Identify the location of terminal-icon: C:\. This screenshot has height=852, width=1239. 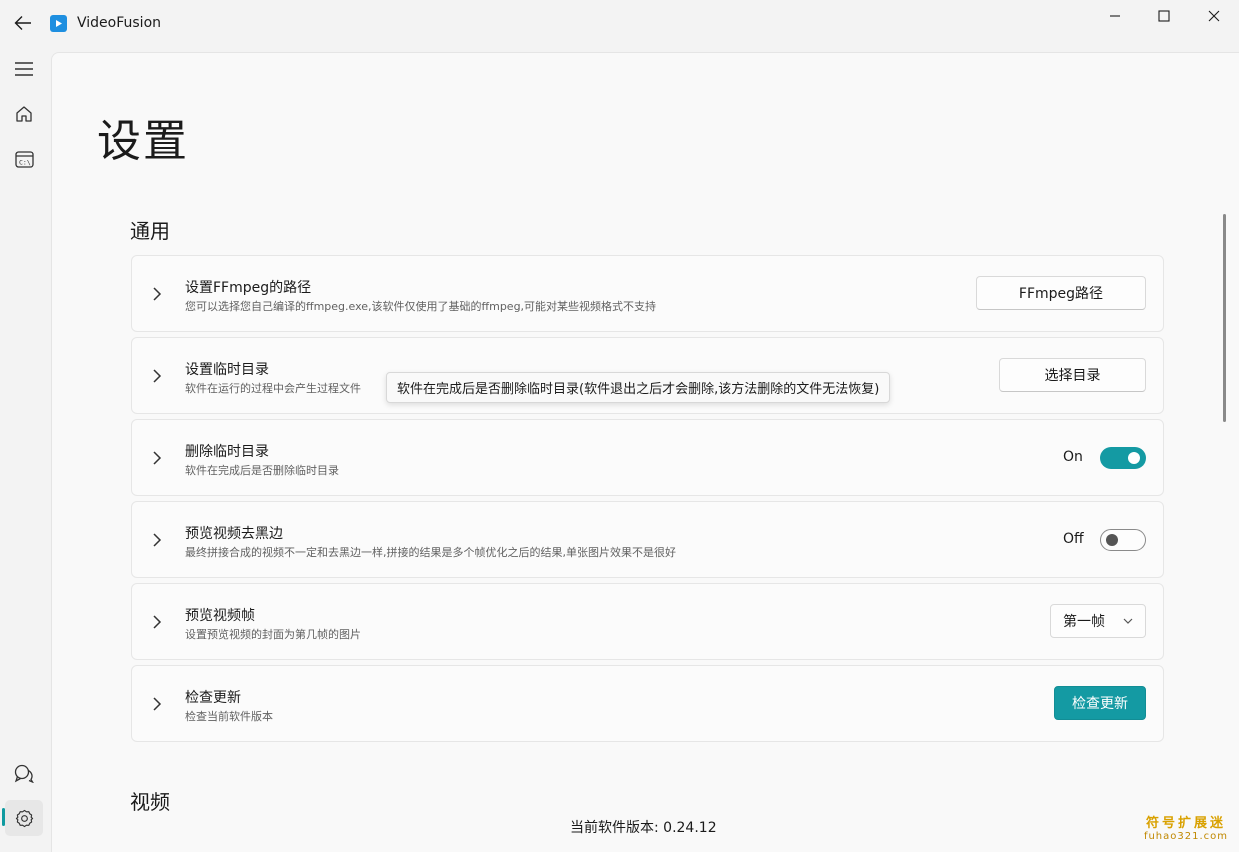
(24, 159).